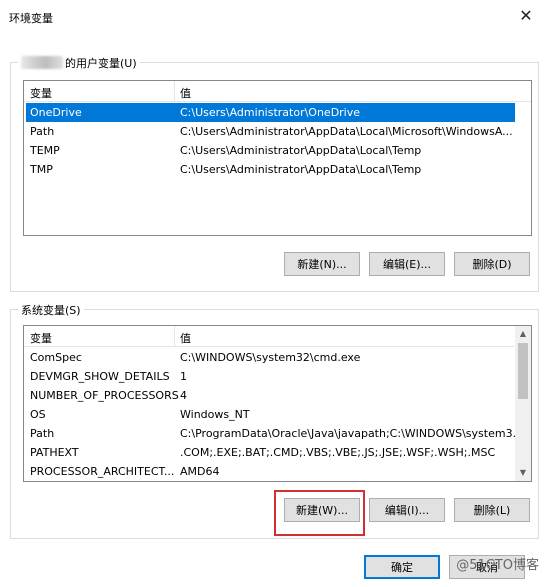  Describe the element at coordinates (492, 264) in the screenshot. I see `user-delete-button: 删除(D)` at that location.